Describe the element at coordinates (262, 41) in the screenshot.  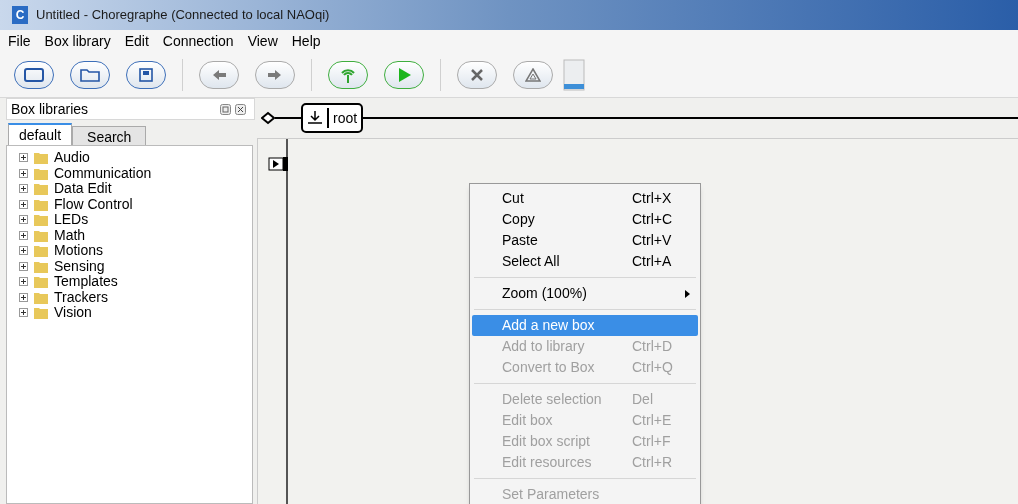
I see `menu-item: View` at that location.